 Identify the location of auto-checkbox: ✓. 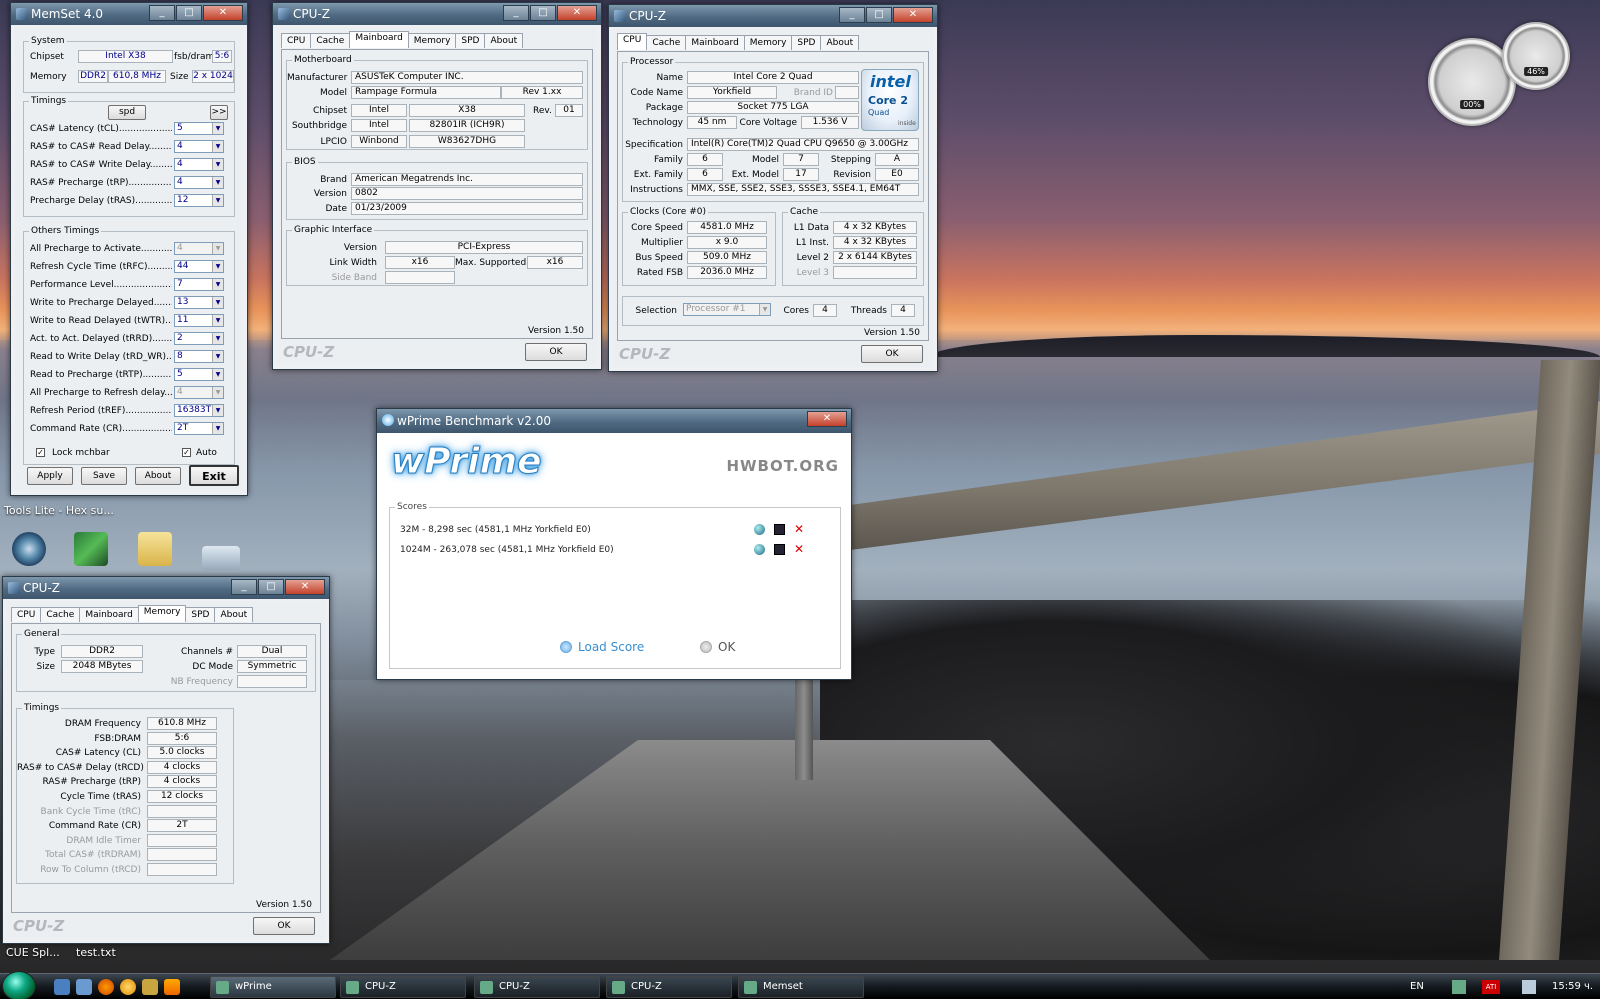
(186, 452).